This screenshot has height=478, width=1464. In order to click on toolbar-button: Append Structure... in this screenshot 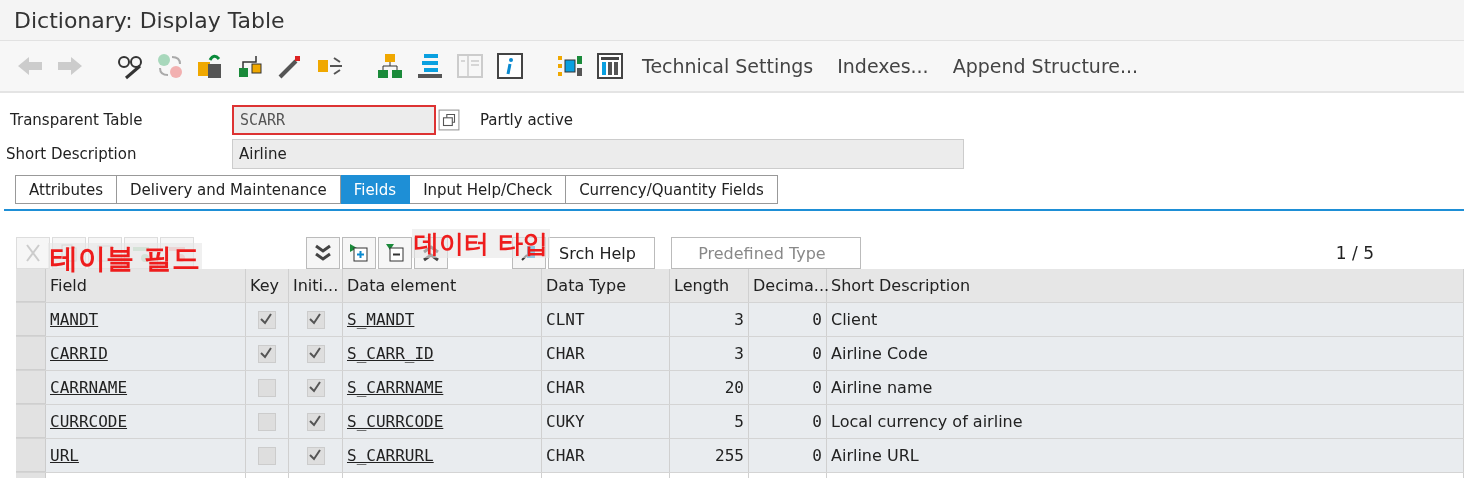, I will do `click(1045, 66)`.